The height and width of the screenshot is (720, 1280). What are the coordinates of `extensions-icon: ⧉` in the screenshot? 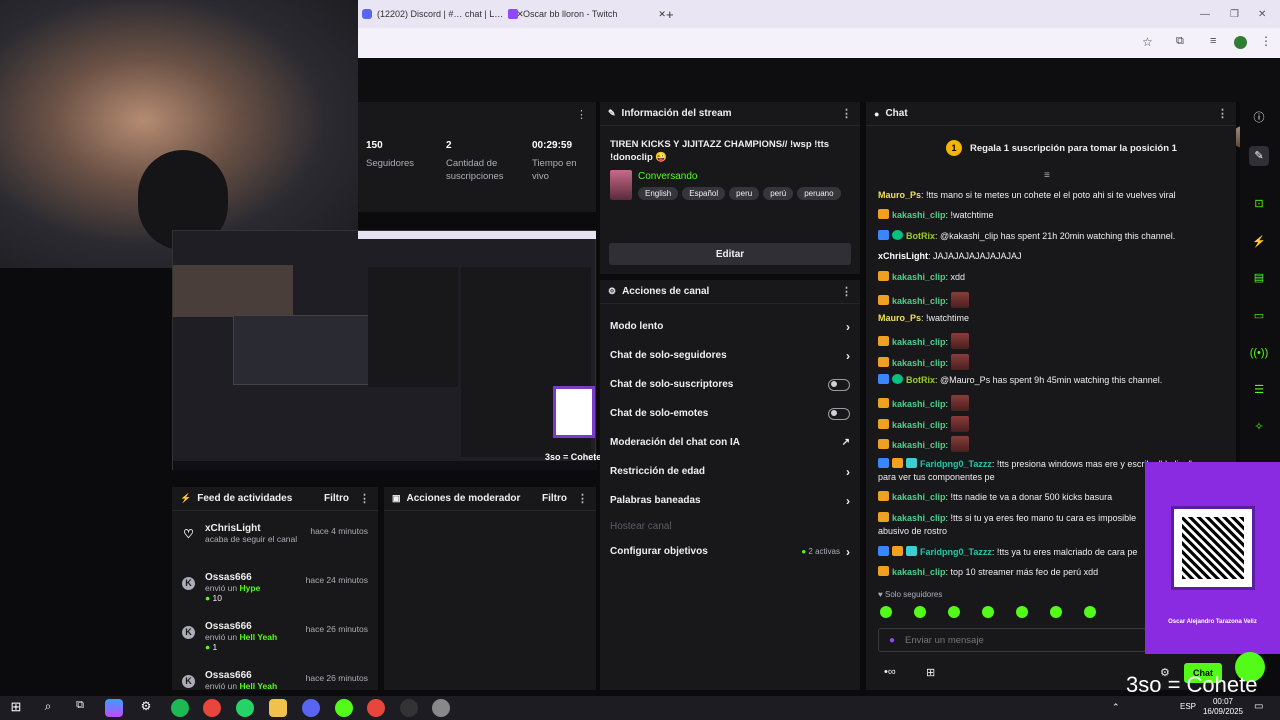 It's located at (1180, 41).